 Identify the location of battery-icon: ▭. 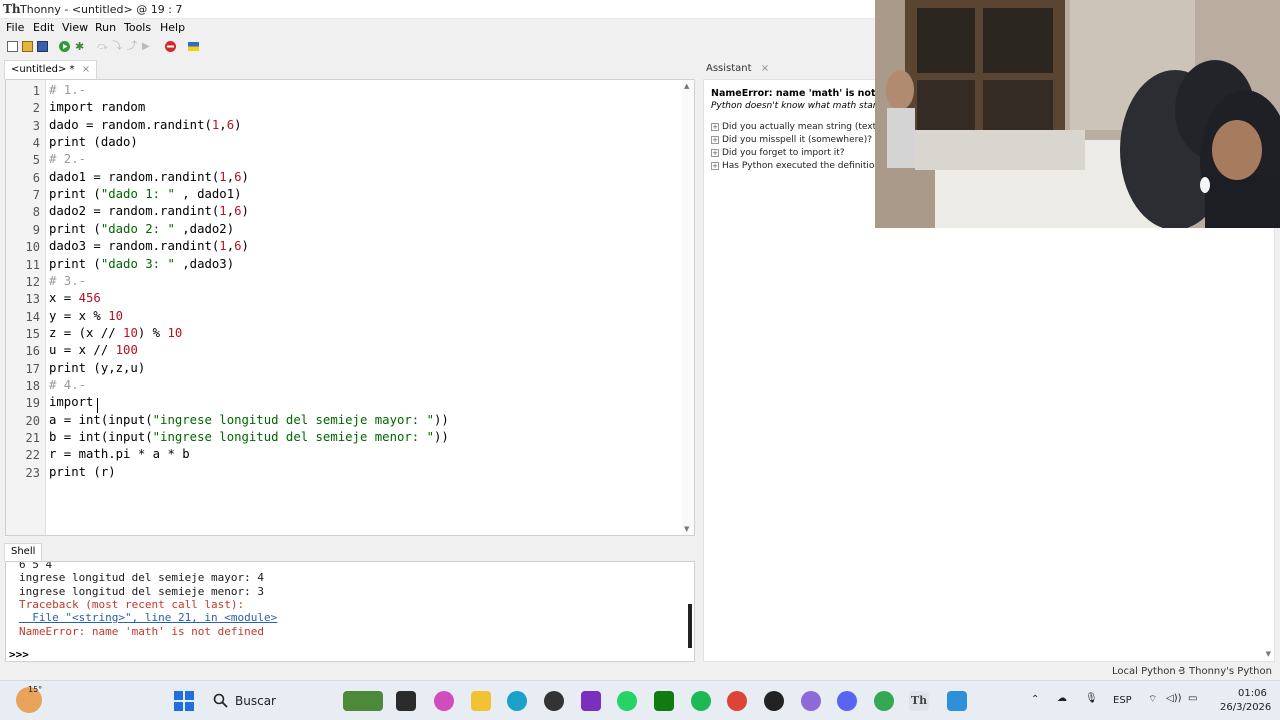
(1192, 698).